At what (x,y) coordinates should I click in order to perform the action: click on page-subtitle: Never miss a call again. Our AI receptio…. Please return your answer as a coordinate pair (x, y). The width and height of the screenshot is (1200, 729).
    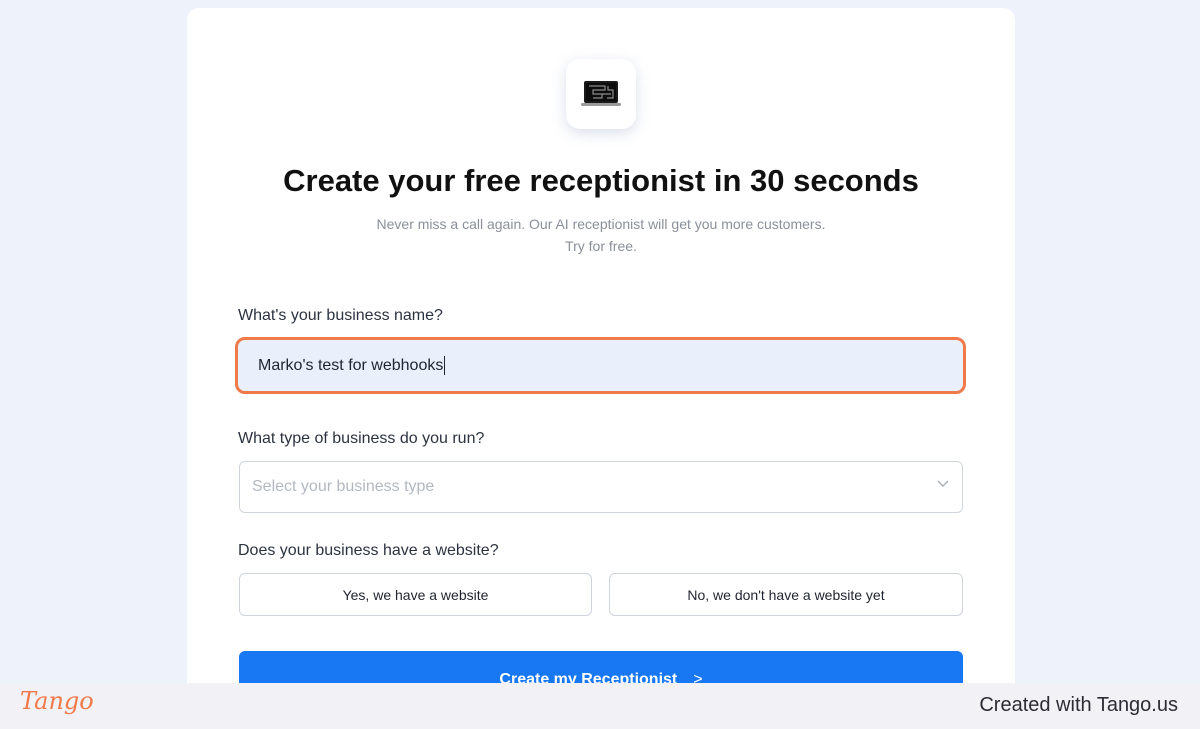
    Looking at the image, I should click on (601, 235).